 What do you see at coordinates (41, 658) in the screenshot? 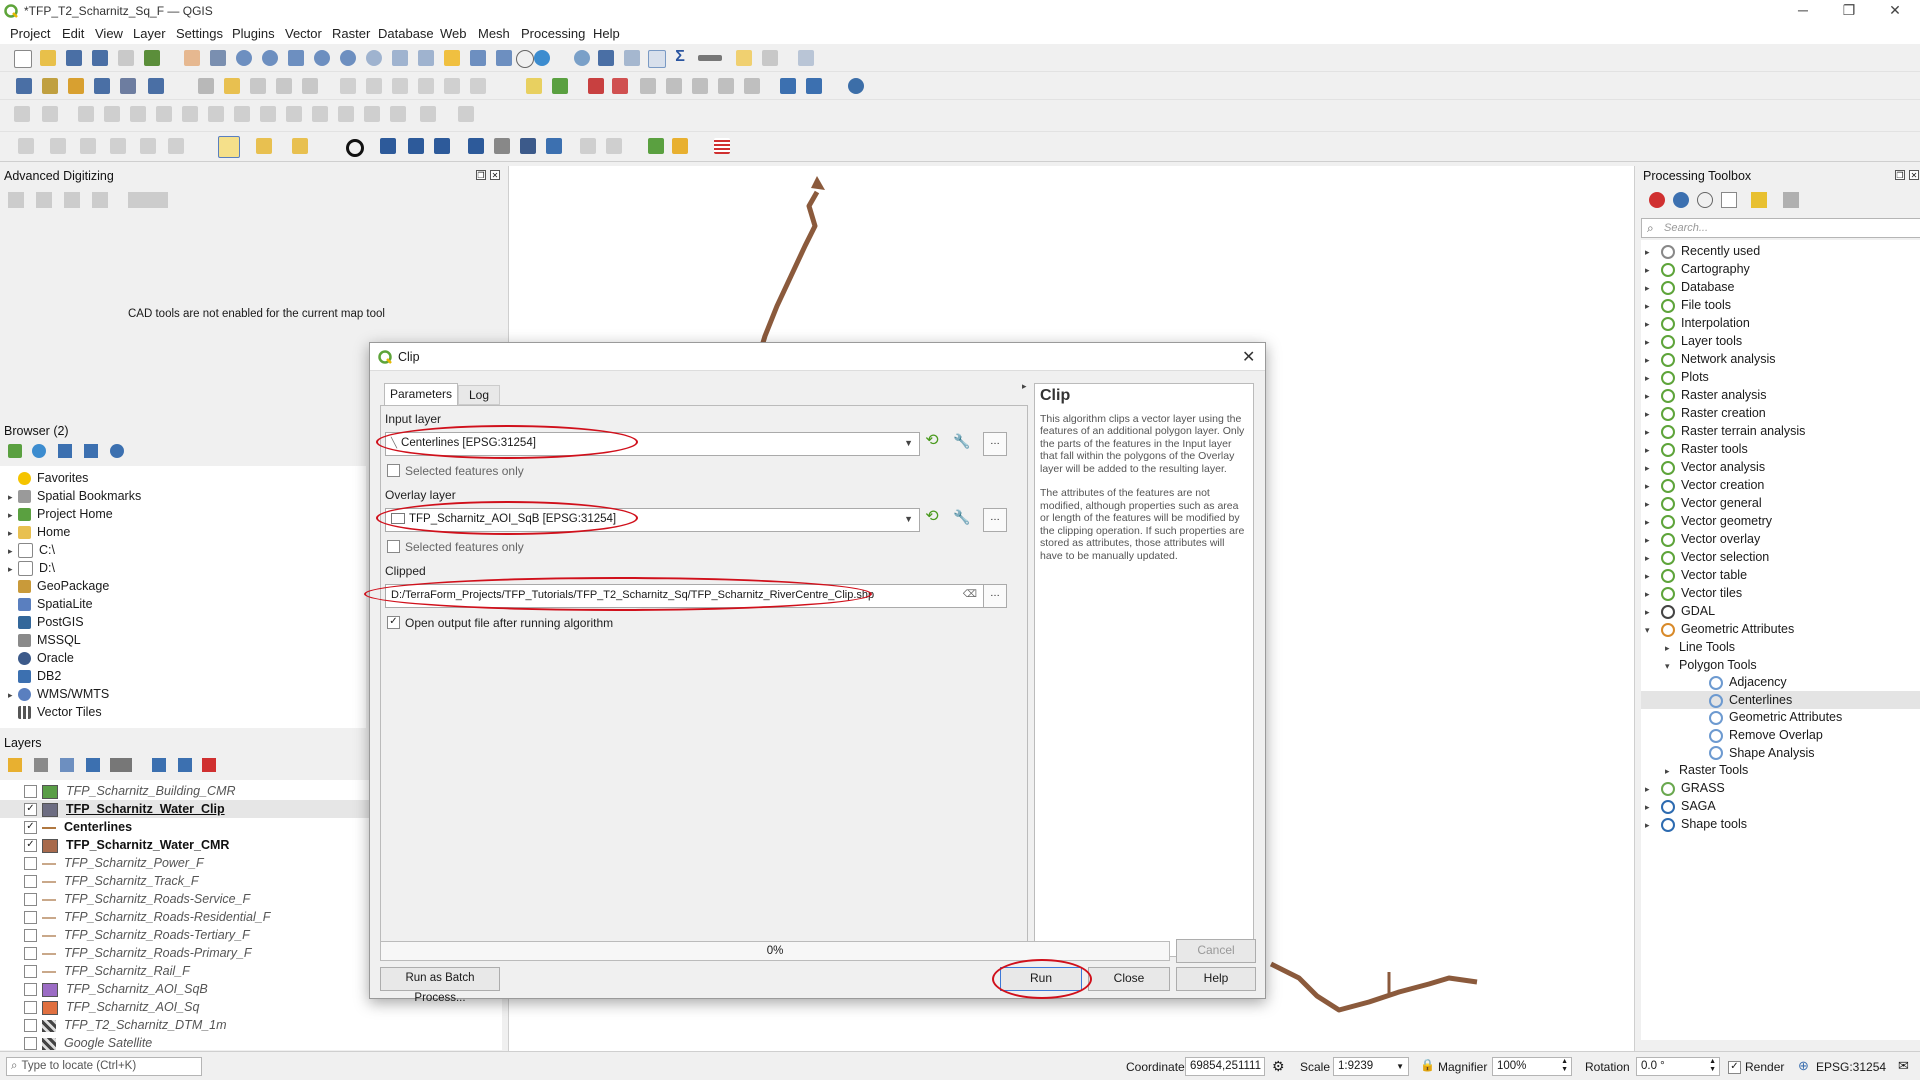
I see `browser-item-oracle: Oracle` at bounding box center [41, 658].